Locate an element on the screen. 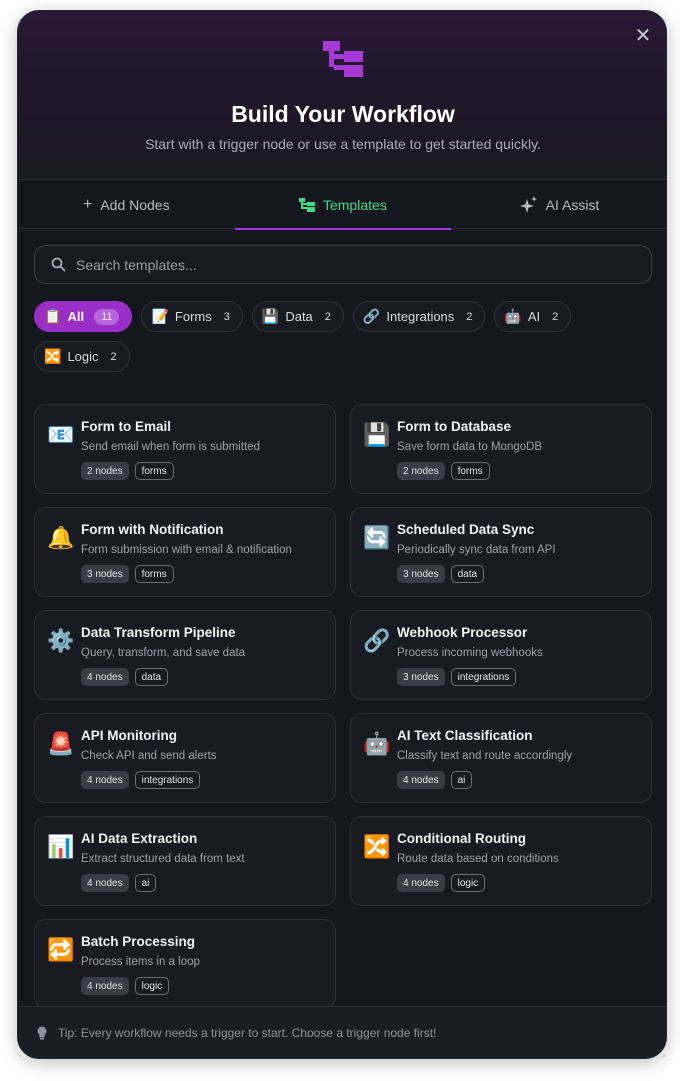  repeat-icon: 🔁 is located at coordinates (61, 949).